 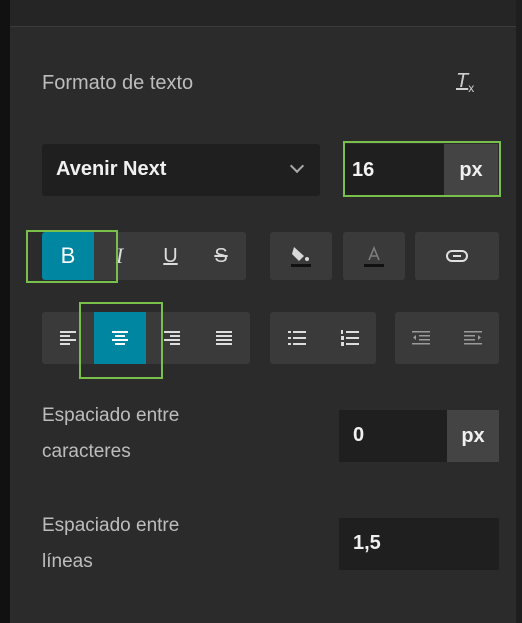 What do you see at coordinates (394, 170) in the screenshot?
I see `font-size-input` at bounding box center [394, 170].